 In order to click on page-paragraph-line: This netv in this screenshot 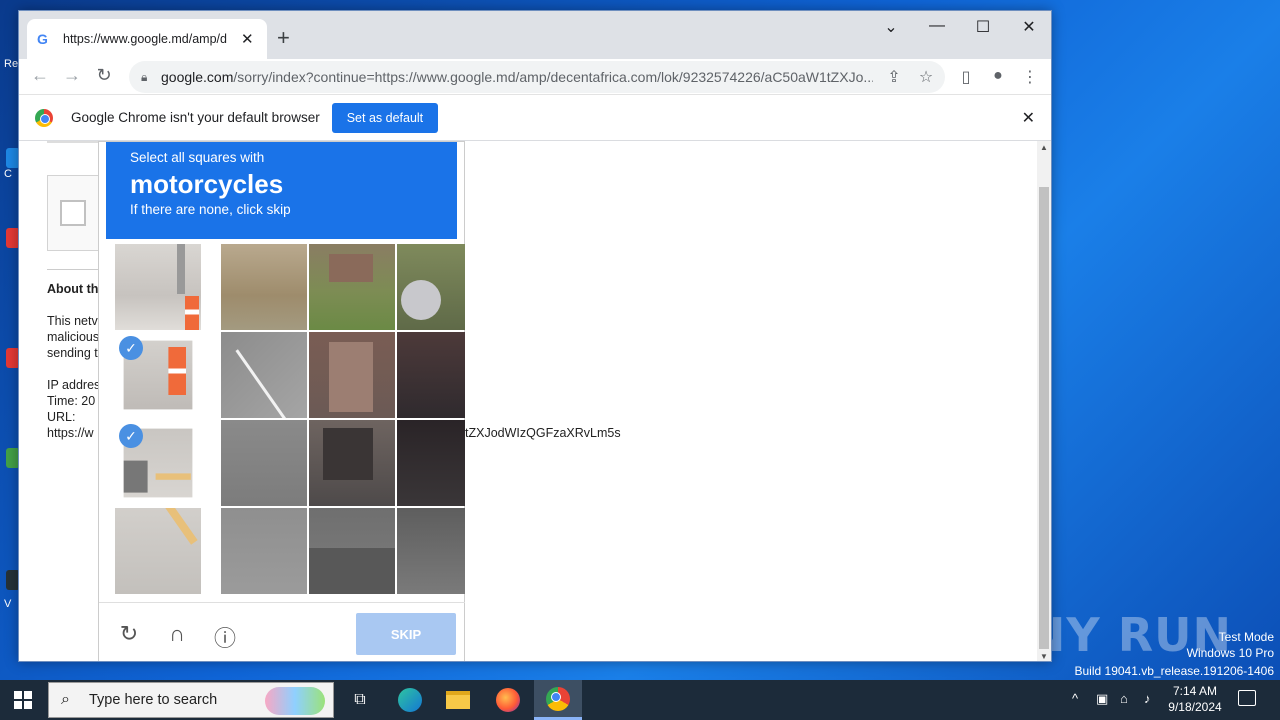, I will do `click(72, 321)`.